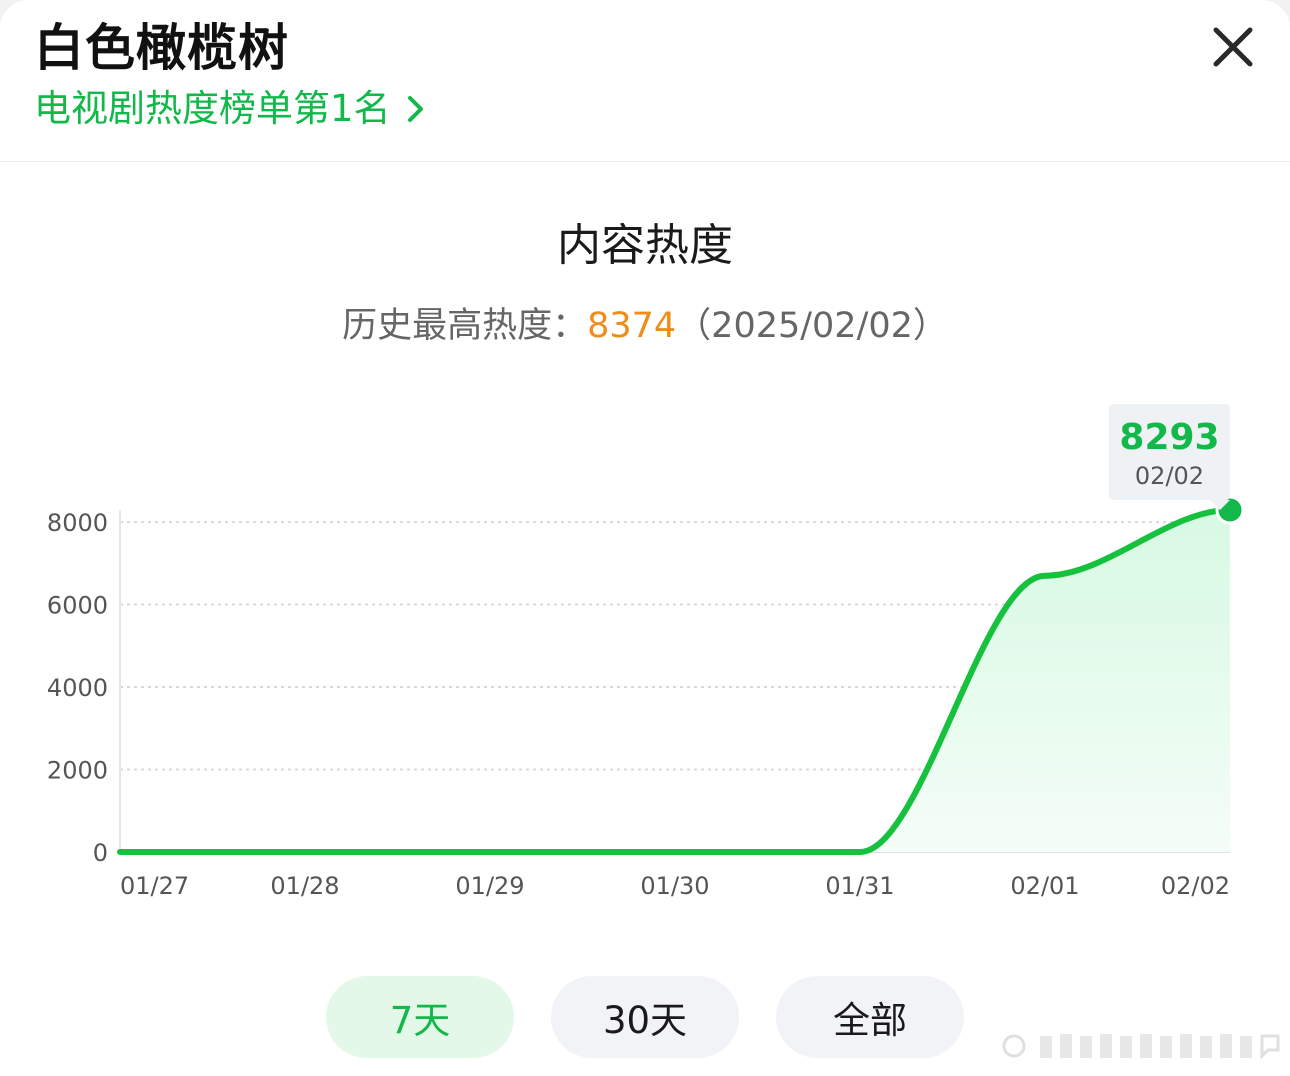 The image size is (1290, 1076). What do you see at coordinates (304, 886) in the screenshot?
I see `x-tick-label: 01/28` at bounding box center [304, 886].